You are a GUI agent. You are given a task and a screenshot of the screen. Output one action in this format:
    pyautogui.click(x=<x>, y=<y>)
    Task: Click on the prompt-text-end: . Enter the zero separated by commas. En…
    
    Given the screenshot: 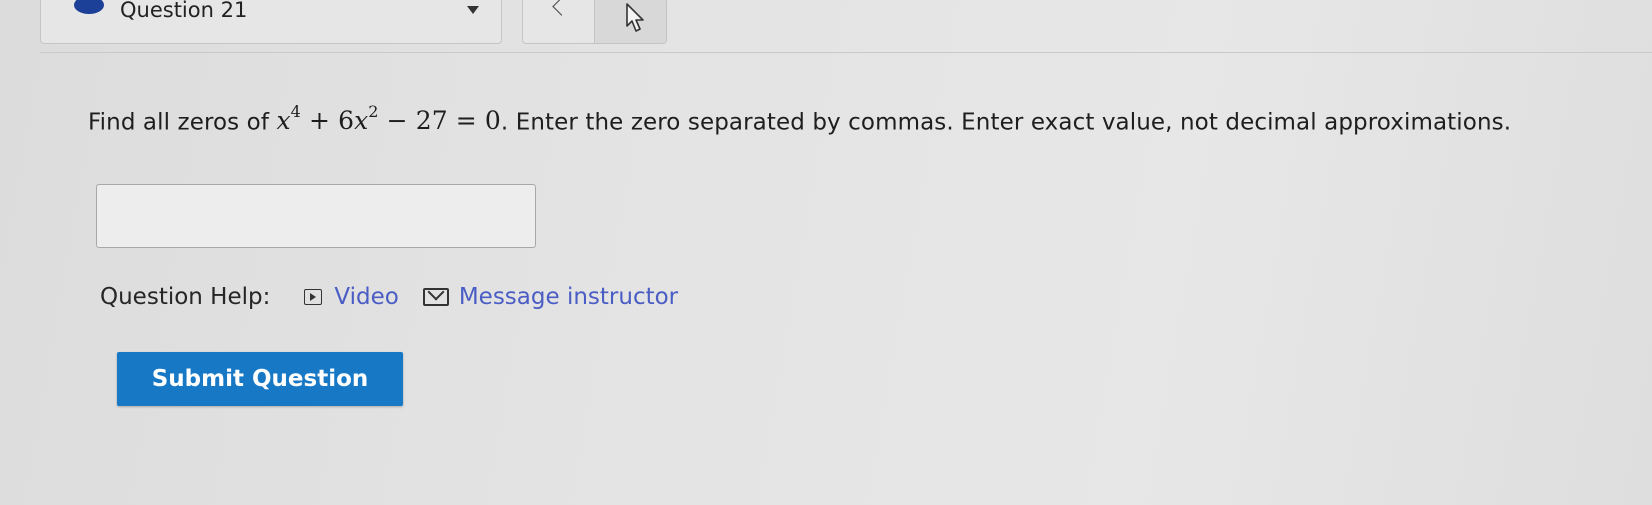 What is the action you would take?
    pyautogui.click(x=1006, y=122)
    